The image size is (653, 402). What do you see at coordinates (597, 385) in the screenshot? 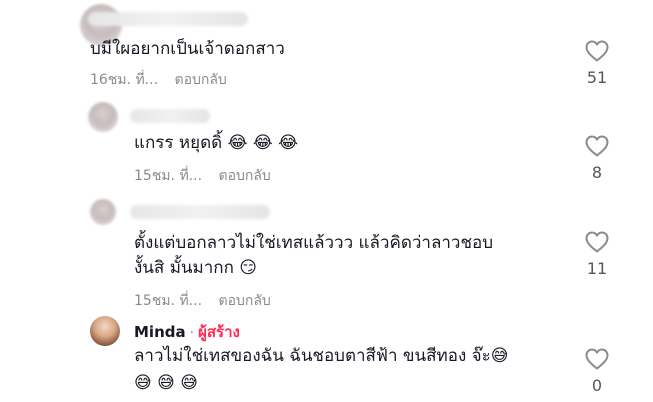
I see `like-count: 0` at bounding box center [597, 385].